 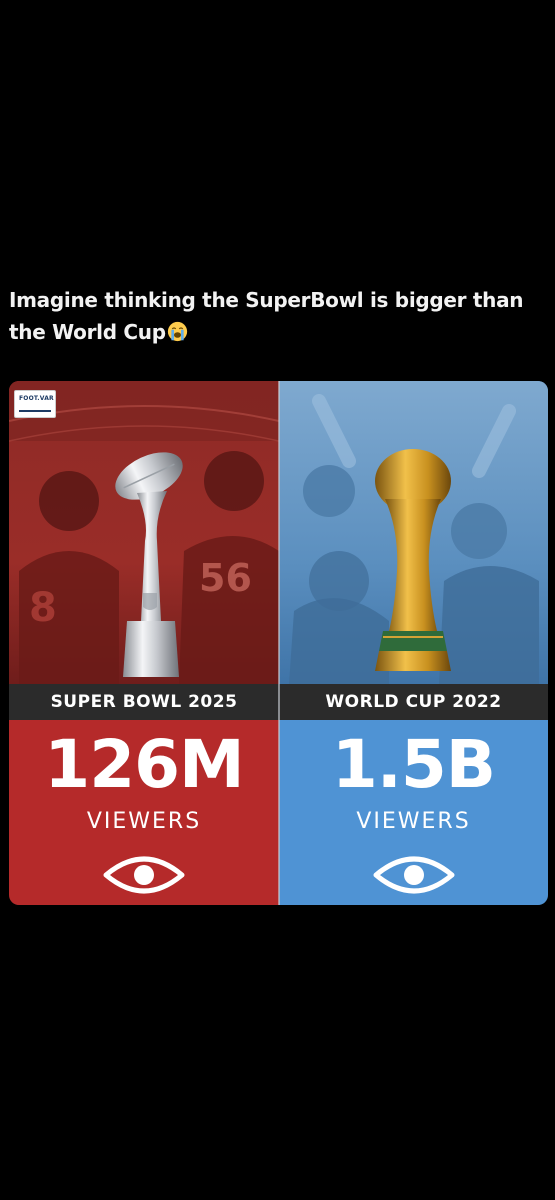 What do you see at coordinates (144, 821) in the screenshot?
I see `super-bowl-viewers-label: VIEWERS` at bounding box center [144, 821].